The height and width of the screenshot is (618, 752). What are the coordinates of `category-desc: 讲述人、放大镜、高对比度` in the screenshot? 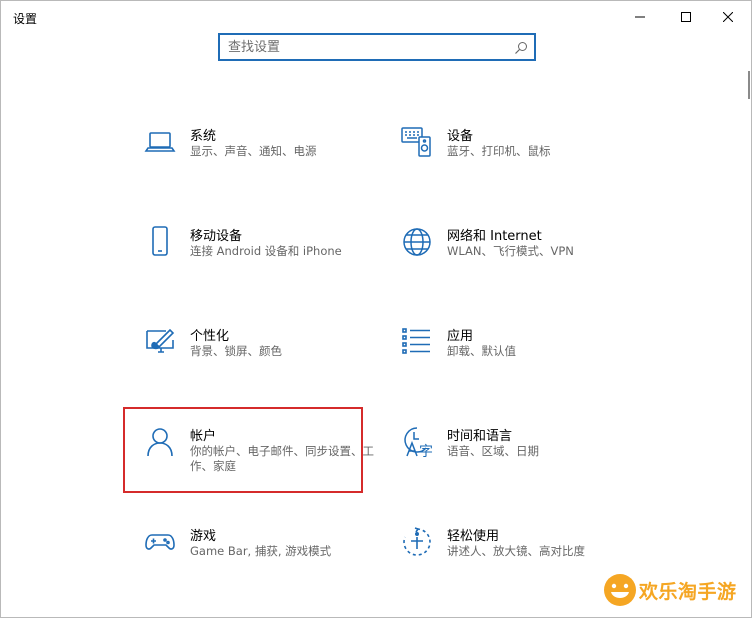 It's located at (516, 551).